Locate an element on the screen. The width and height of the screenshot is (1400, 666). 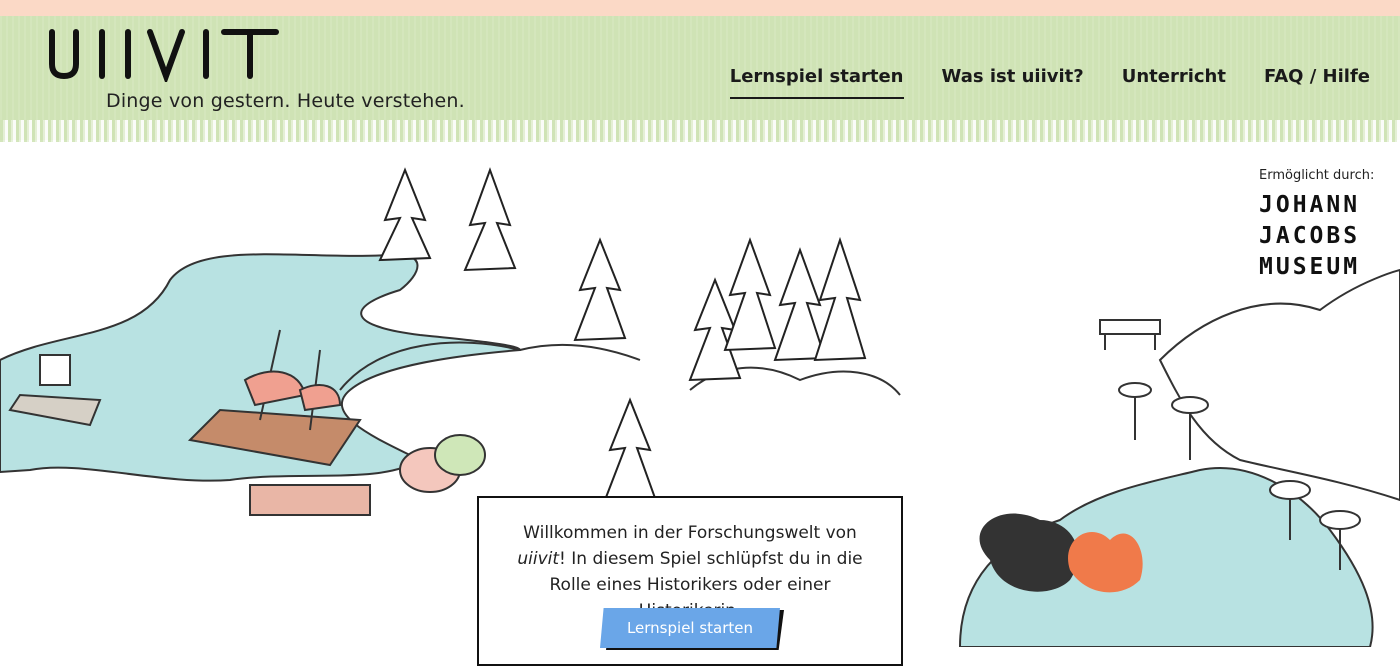
museum-logo-line: MUSEUM is located at coordinates (1310, 267).